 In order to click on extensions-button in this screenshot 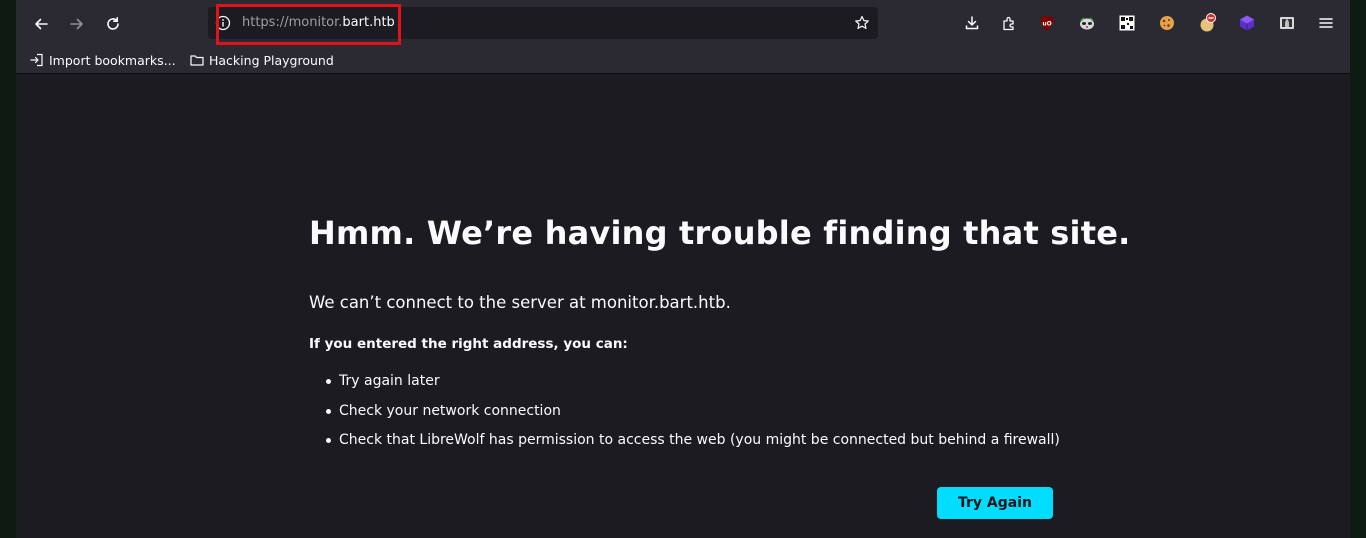, I will do `click(1009, 23)`.